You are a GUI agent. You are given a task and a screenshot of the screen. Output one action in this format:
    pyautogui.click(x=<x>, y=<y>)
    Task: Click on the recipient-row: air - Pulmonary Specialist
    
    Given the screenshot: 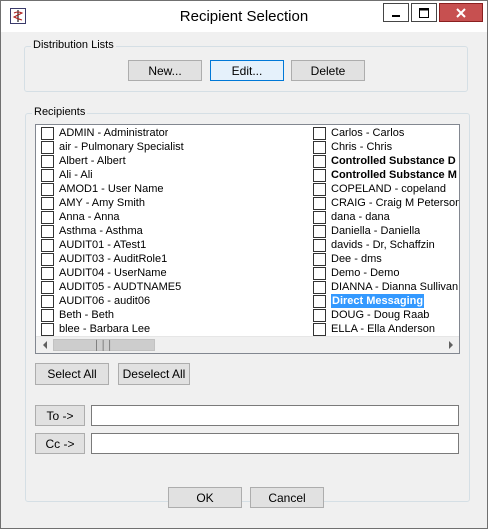 What is the action you would take?
    pyautogui.click(x=173, y=147)
    